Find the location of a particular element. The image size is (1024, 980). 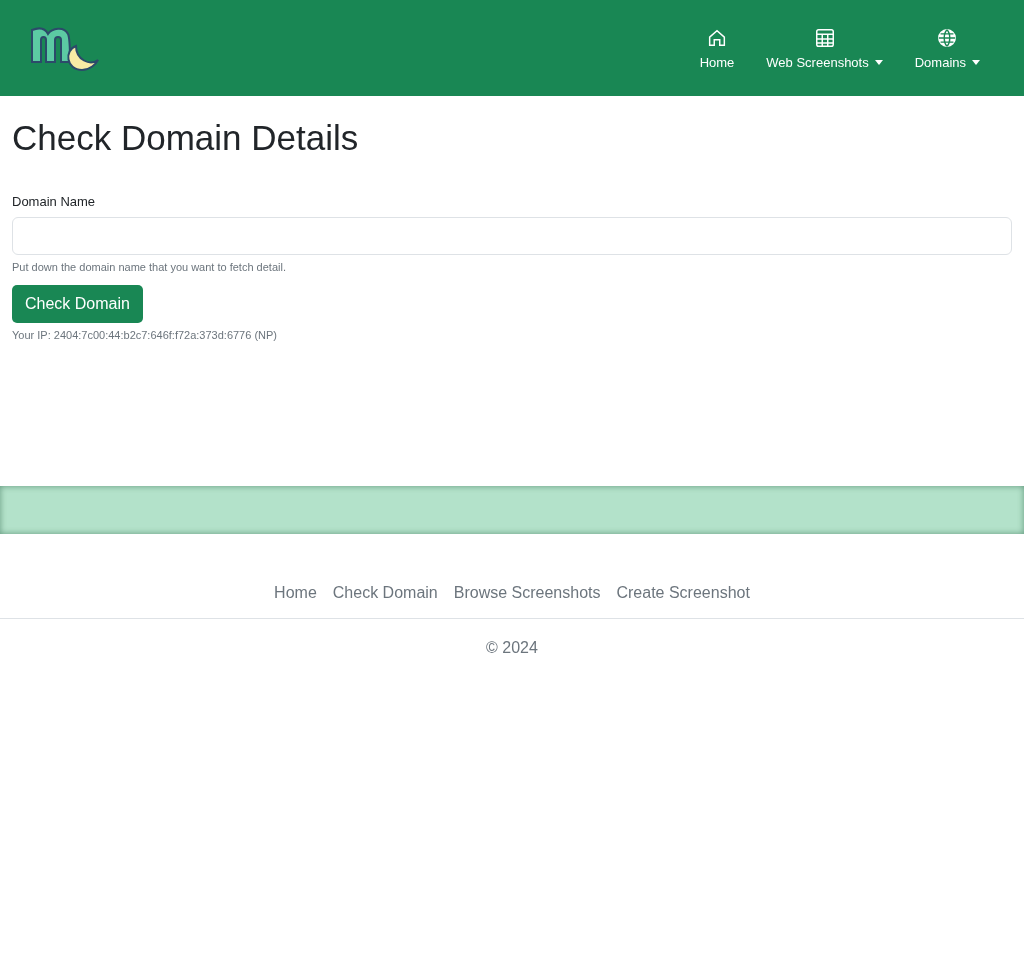

check-domain-button: Check Domain is located at coordinates (77, 304).